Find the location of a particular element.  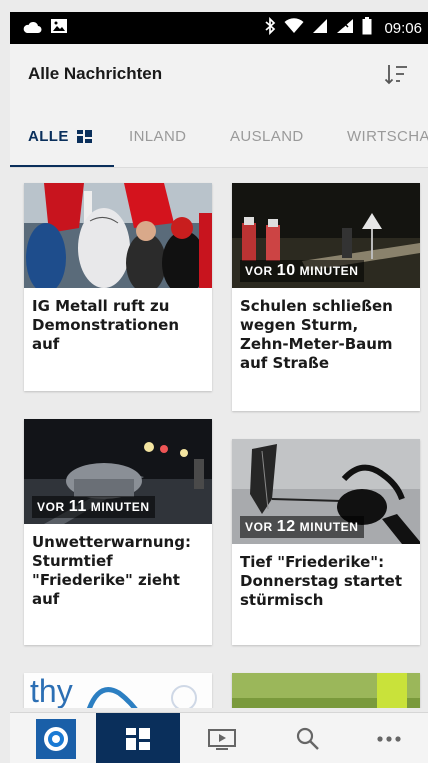

search-icon is located at coordinates (307, 738).